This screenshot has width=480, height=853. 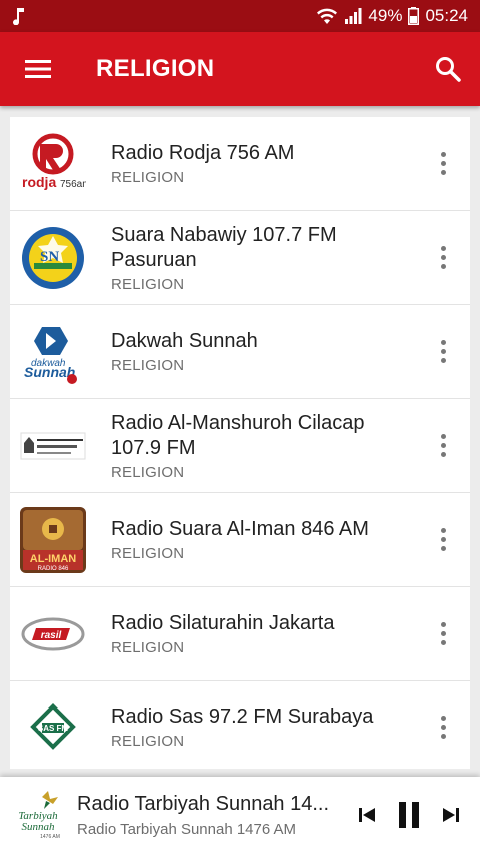 I want to click on station-name: Radio Suara Al-Iman 846 AM, so click(x=240, y=529).